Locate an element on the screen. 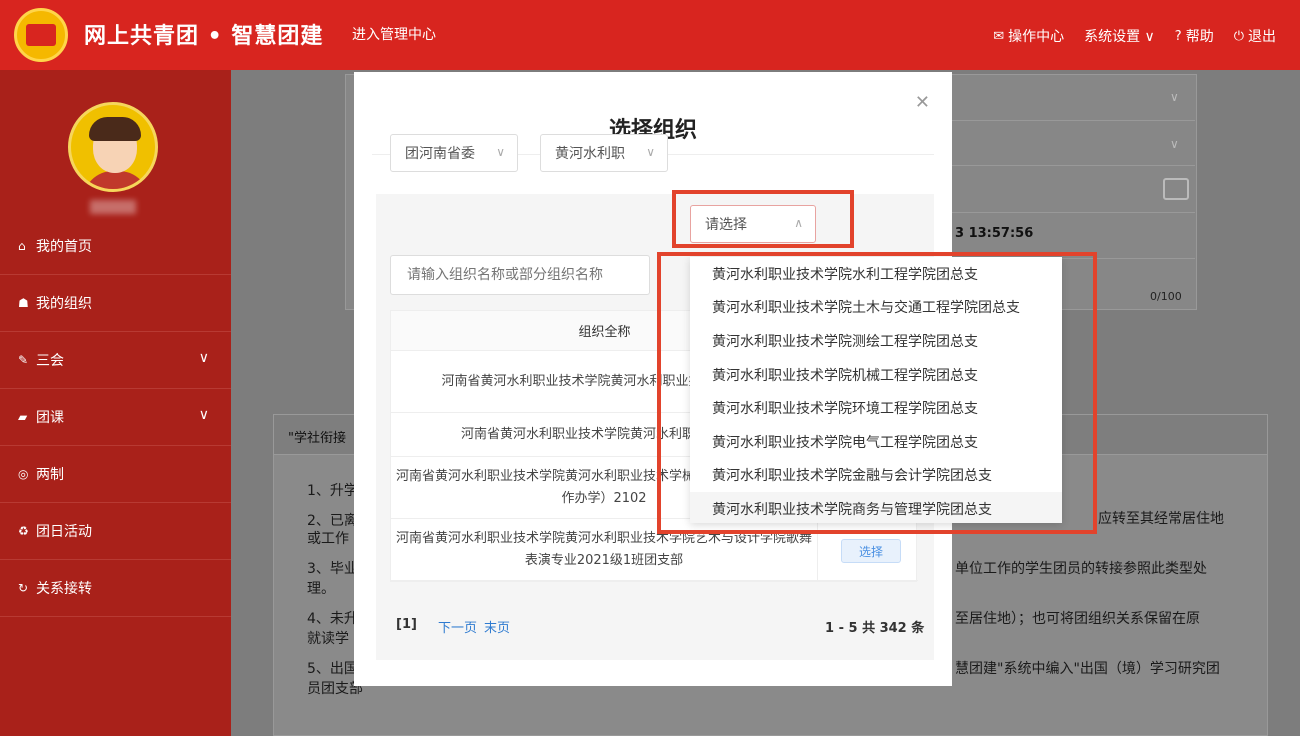 The width and height of the screenshot is (1300, 736). highlight-box-dropdown is located at coordinates (877, 393).